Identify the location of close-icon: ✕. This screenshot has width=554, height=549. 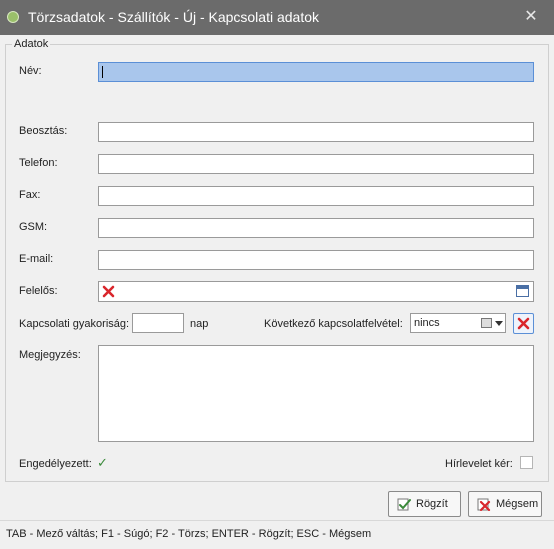
(531, 17).